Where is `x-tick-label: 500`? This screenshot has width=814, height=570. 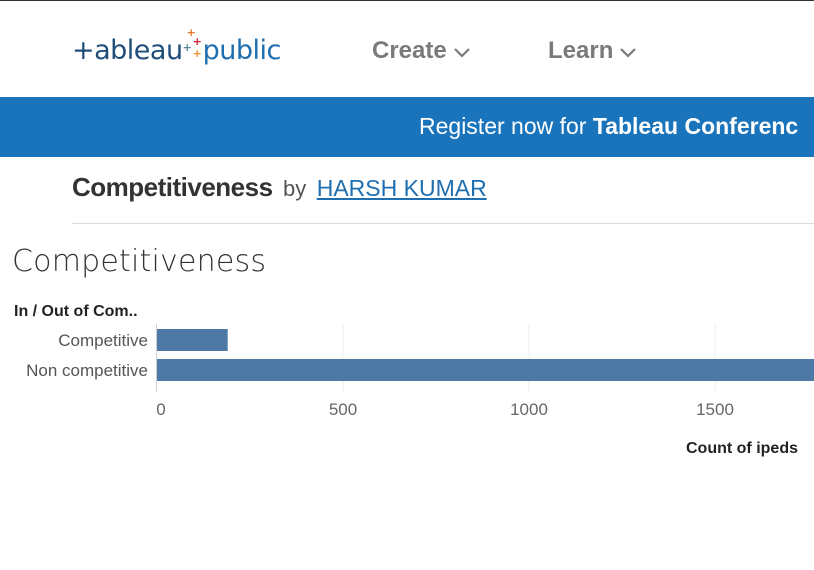 x-tick-label: 500 is located at coordinates (343, 409).